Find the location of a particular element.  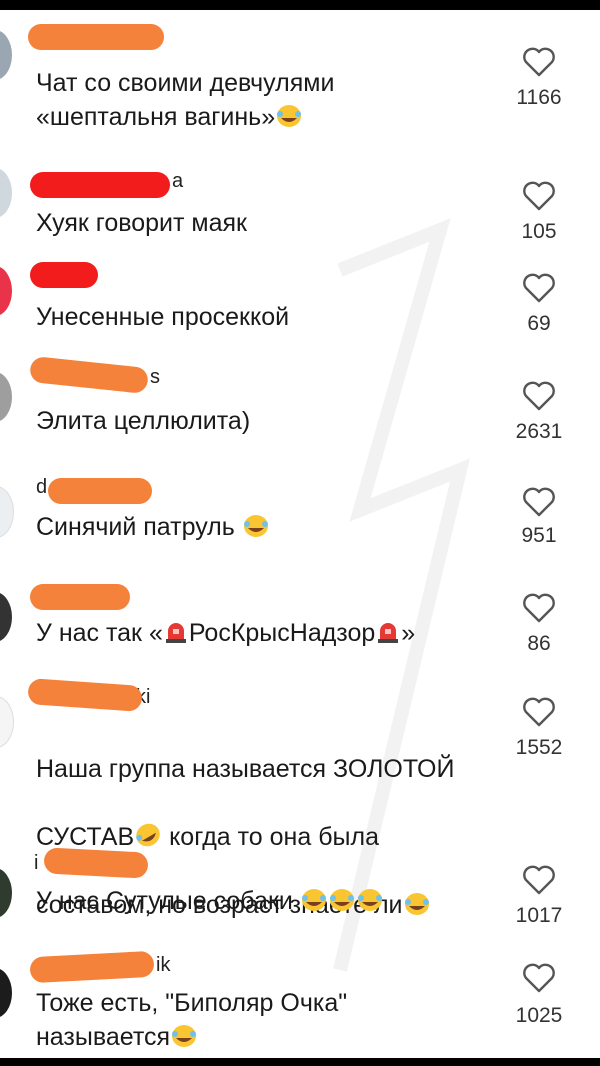

like-count: 2631 is located at coordinates (539, 431).